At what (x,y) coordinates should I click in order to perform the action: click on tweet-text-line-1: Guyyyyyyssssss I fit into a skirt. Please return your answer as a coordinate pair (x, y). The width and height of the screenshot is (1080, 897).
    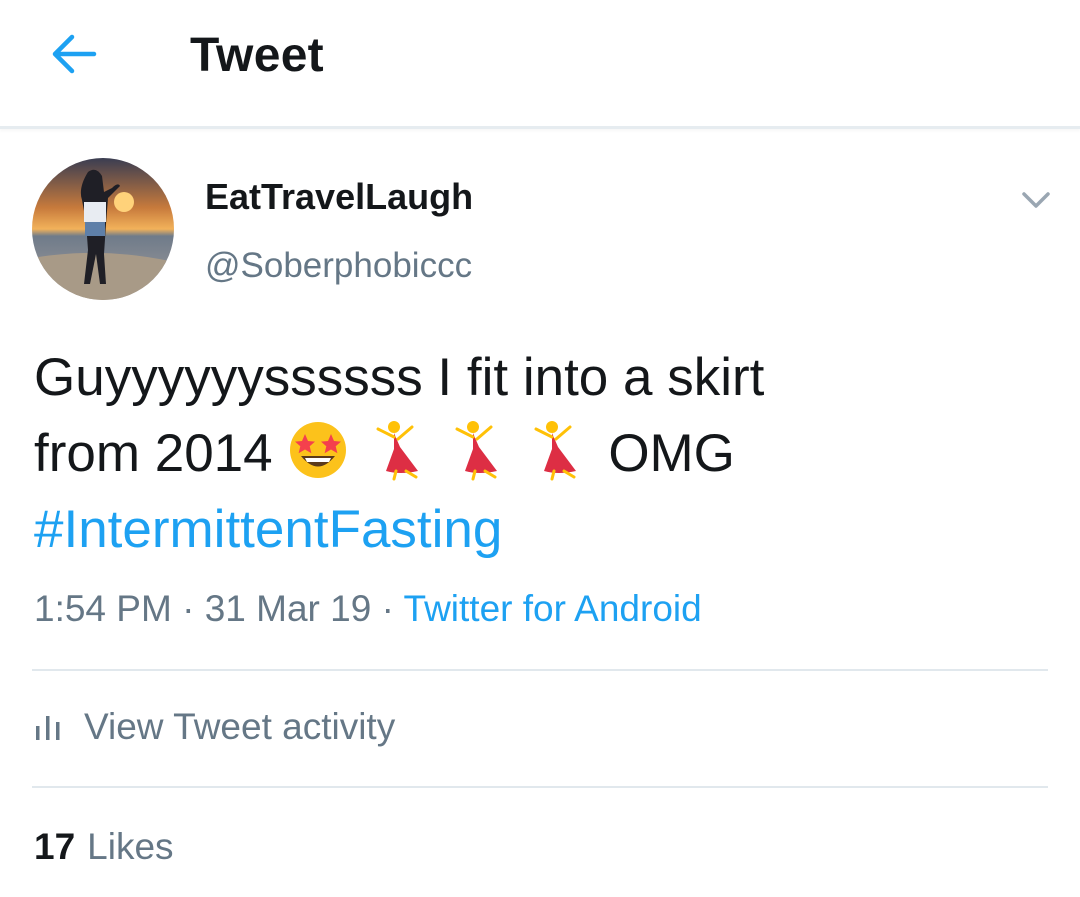
    Looking at the image, I should click on (399, 377).